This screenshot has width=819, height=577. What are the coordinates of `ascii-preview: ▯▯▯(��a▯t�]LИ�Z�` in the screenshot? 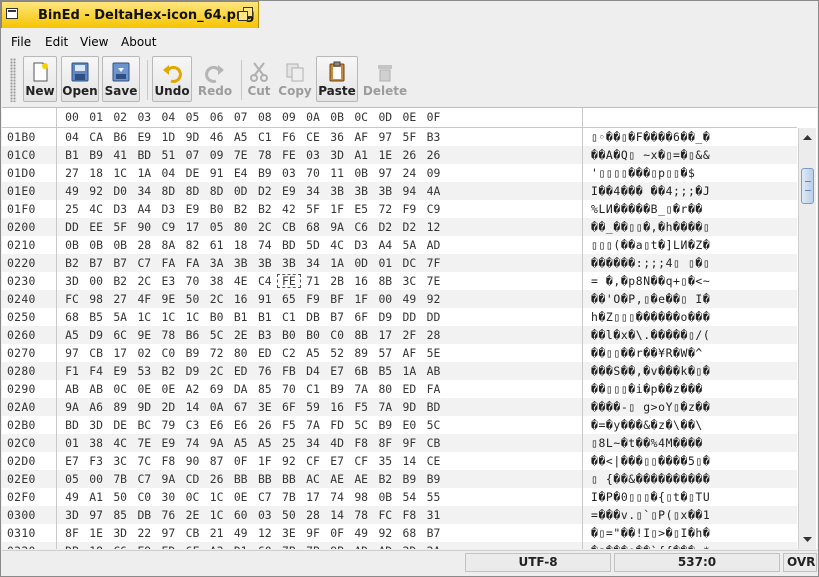 It's located at (650, 245).